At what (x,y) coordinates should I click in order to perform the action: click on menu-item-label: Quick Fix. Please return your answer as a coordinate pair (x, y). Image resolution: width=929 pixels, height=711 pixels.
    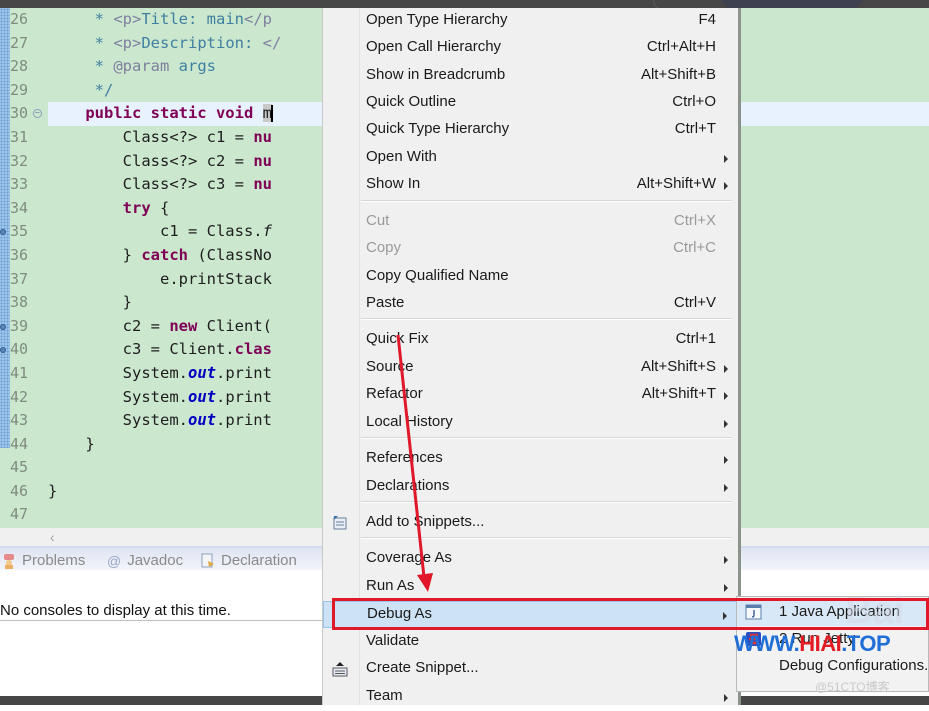
    Looking at the image, I should click on (397, 338).